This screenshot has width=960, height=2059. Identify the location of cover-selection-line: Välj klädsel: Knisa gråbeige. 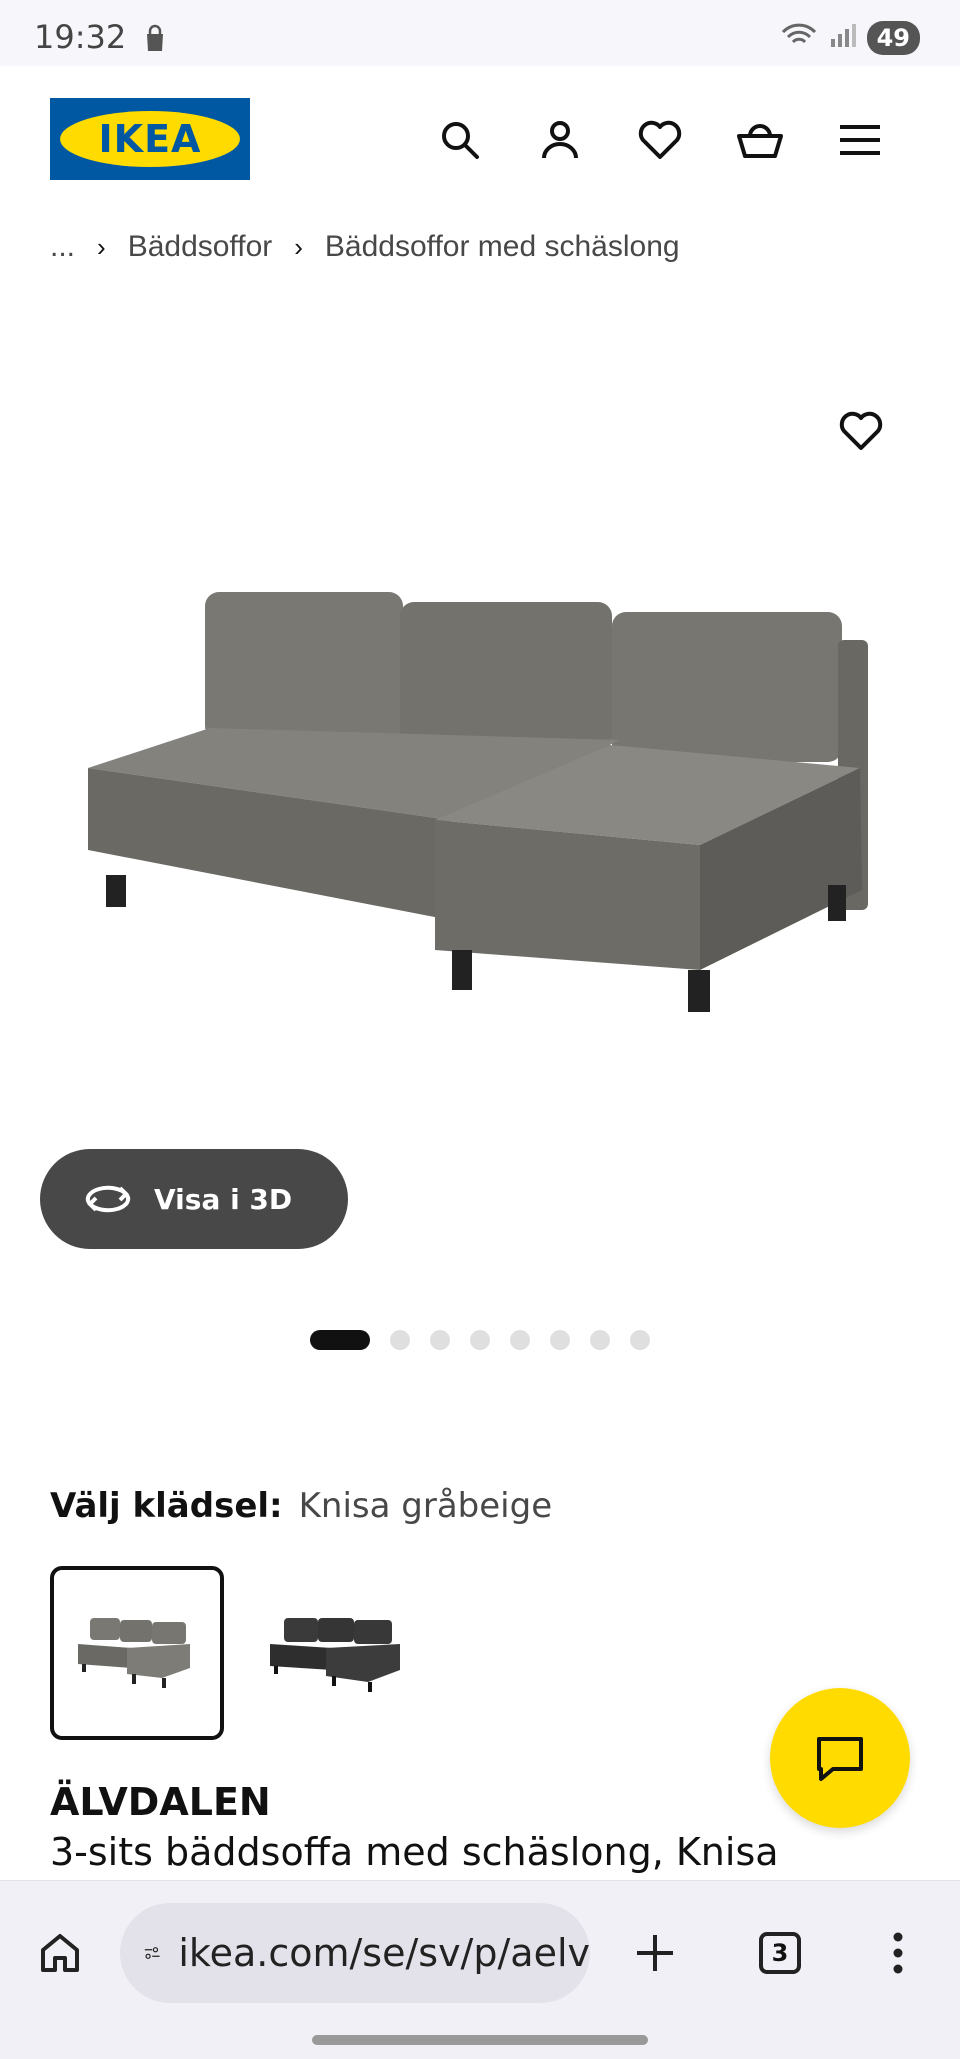
(301, 1506).